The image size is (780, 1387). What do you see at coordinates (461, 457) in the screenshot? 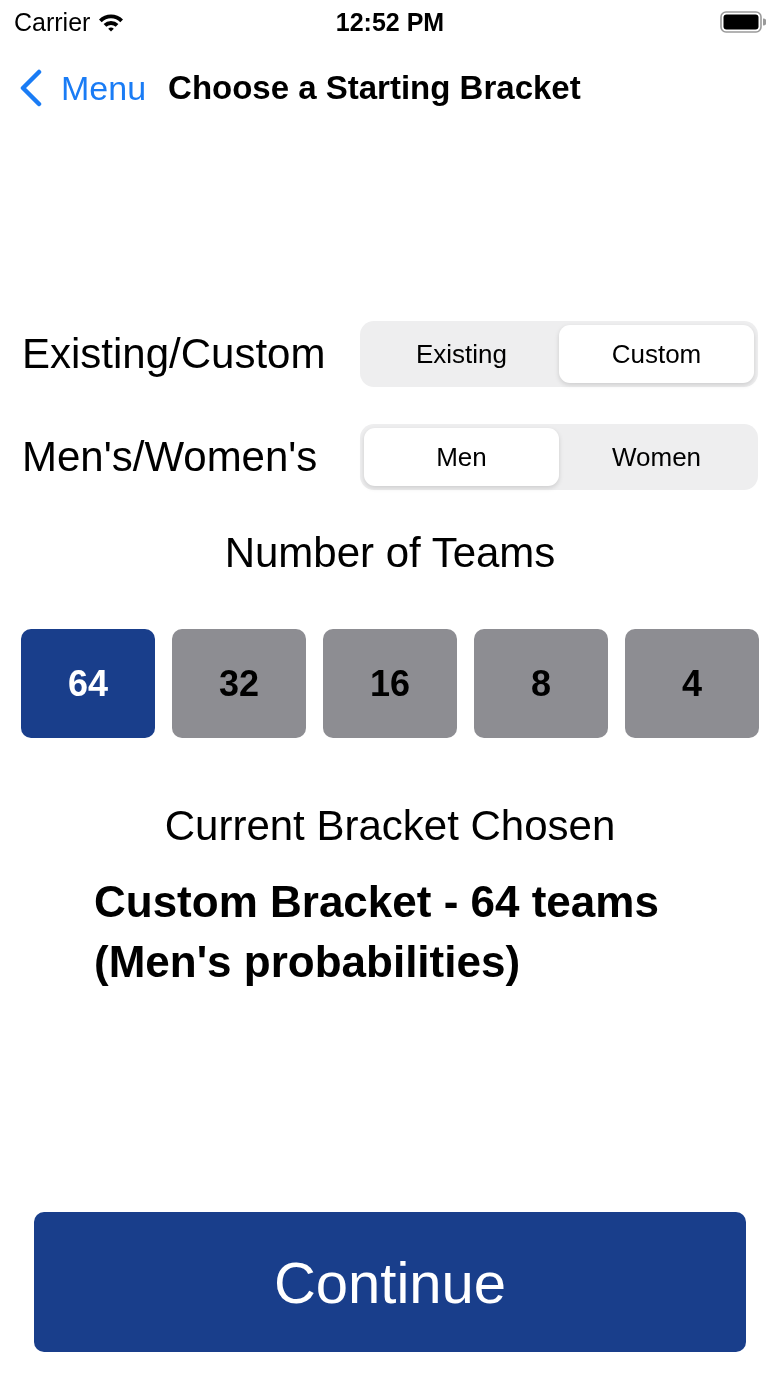
I see `segment-tab: Men` at bounding box center [461, 457].